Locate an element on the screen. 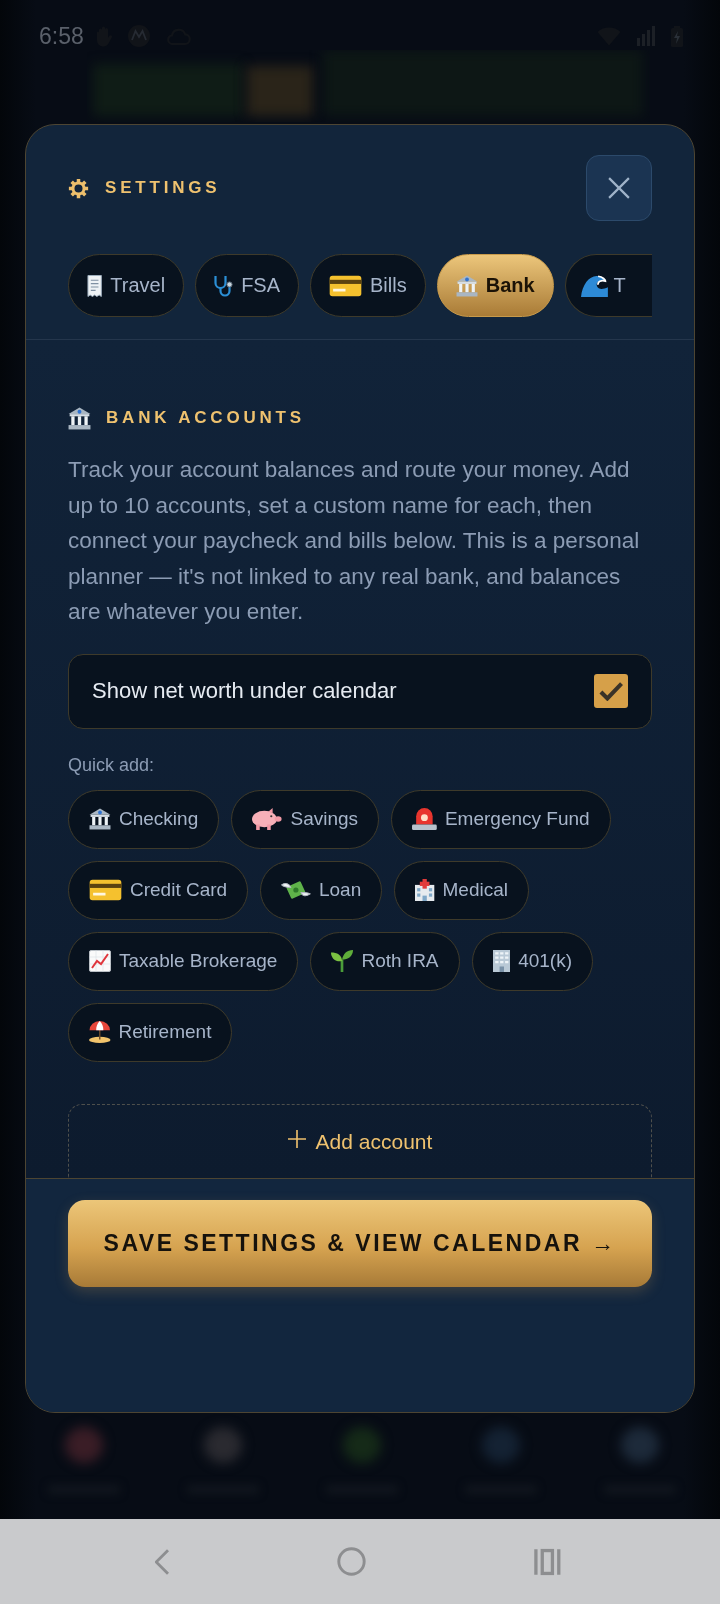  section-description: Track your account balances and route your money. Add up to 10 accounts, set a custom name for each, then connect your paycheck and bills below. This is a personal planner — it's not linked to any real bank, and balances are whatever you enter. is located at coordinates (354, 541).